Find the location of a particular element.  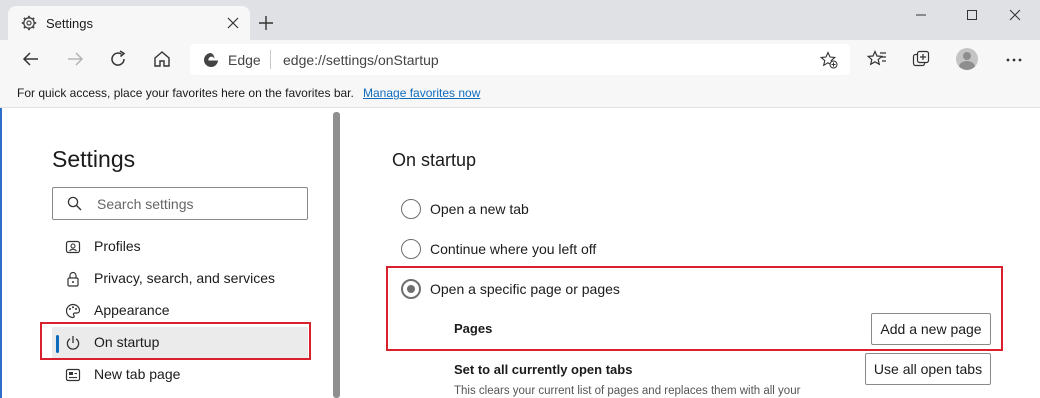

use-all-open-tabs-button: Use all open tabs is located at coordinates (928, 369).